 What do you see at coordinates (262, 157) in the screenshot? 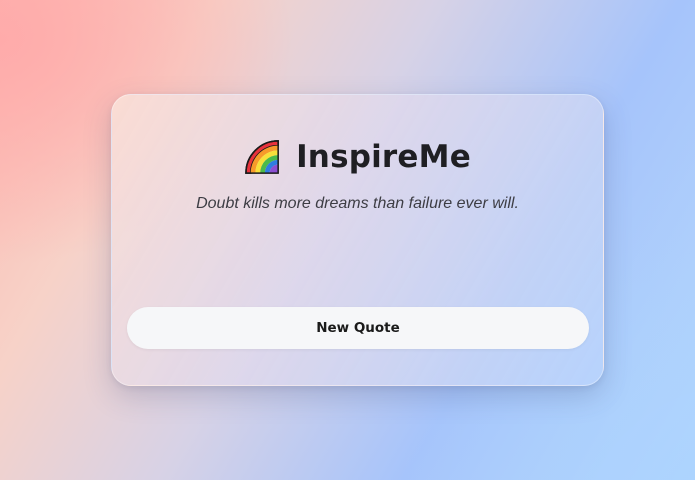
I see `rainbow-icon` at bounding box center [262, 157].